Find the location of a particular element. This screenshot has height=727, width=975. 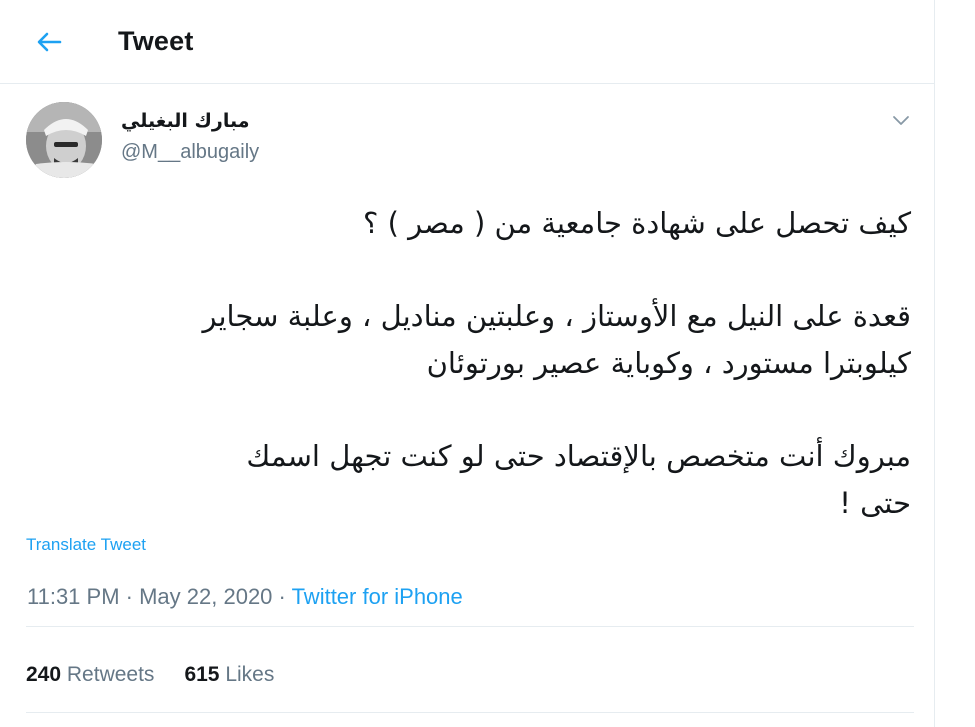

tweet-line: كيف تحصل على شهادة جامعية من ( مصر ) ؟ is located at coordinates (636, 223).